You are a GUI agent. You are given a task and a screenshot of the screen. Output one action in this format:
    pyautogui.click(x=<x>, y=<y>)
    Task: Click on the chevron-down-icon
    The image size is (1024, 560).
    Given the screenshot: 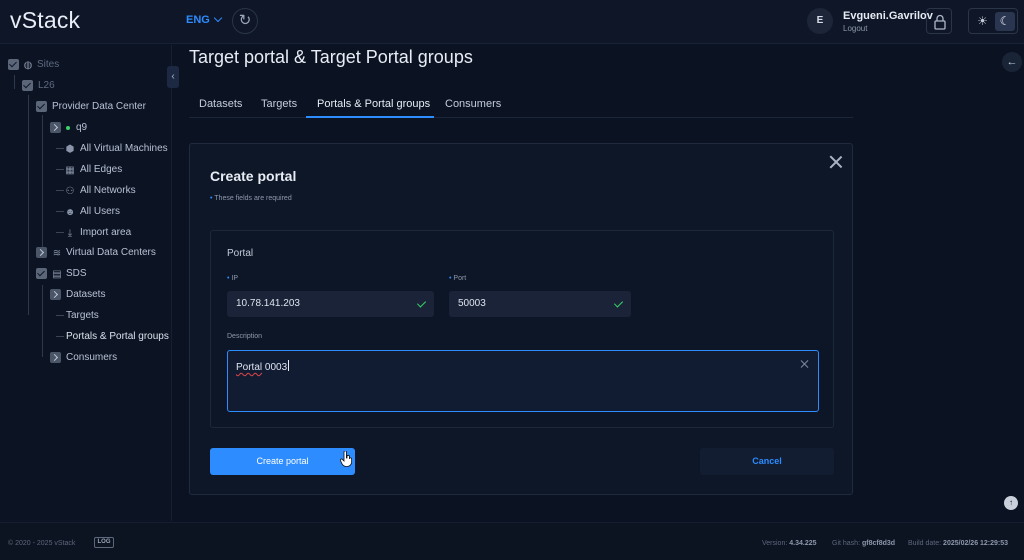 What is the action you would take?
    pyautogui.click(x=218, y=18)
    